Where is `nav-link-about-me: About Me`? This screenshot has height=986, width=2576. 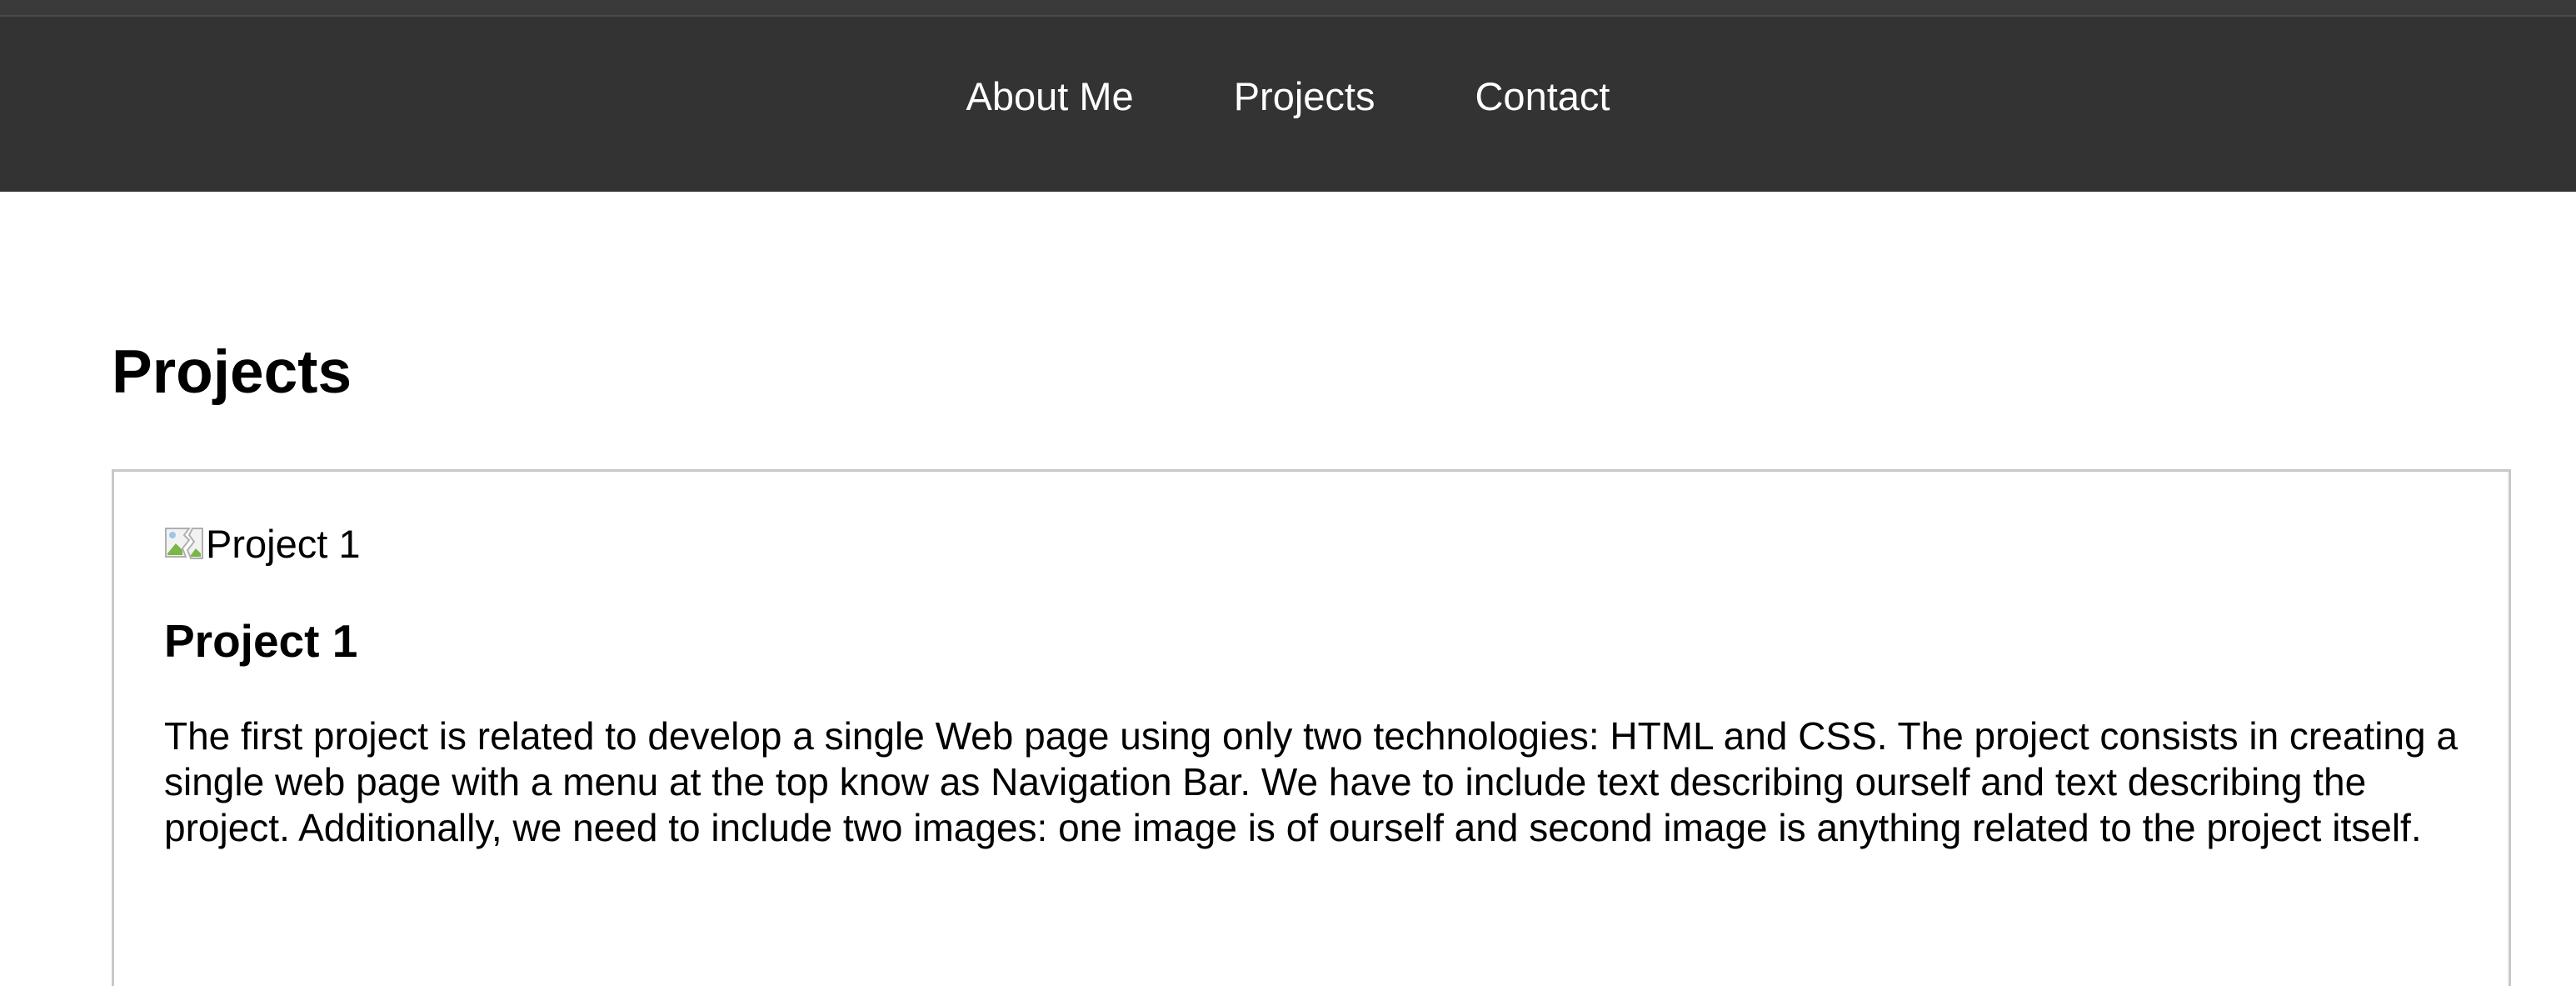 nav-link-about-me: About Me is located at coordinates (1050, 96).